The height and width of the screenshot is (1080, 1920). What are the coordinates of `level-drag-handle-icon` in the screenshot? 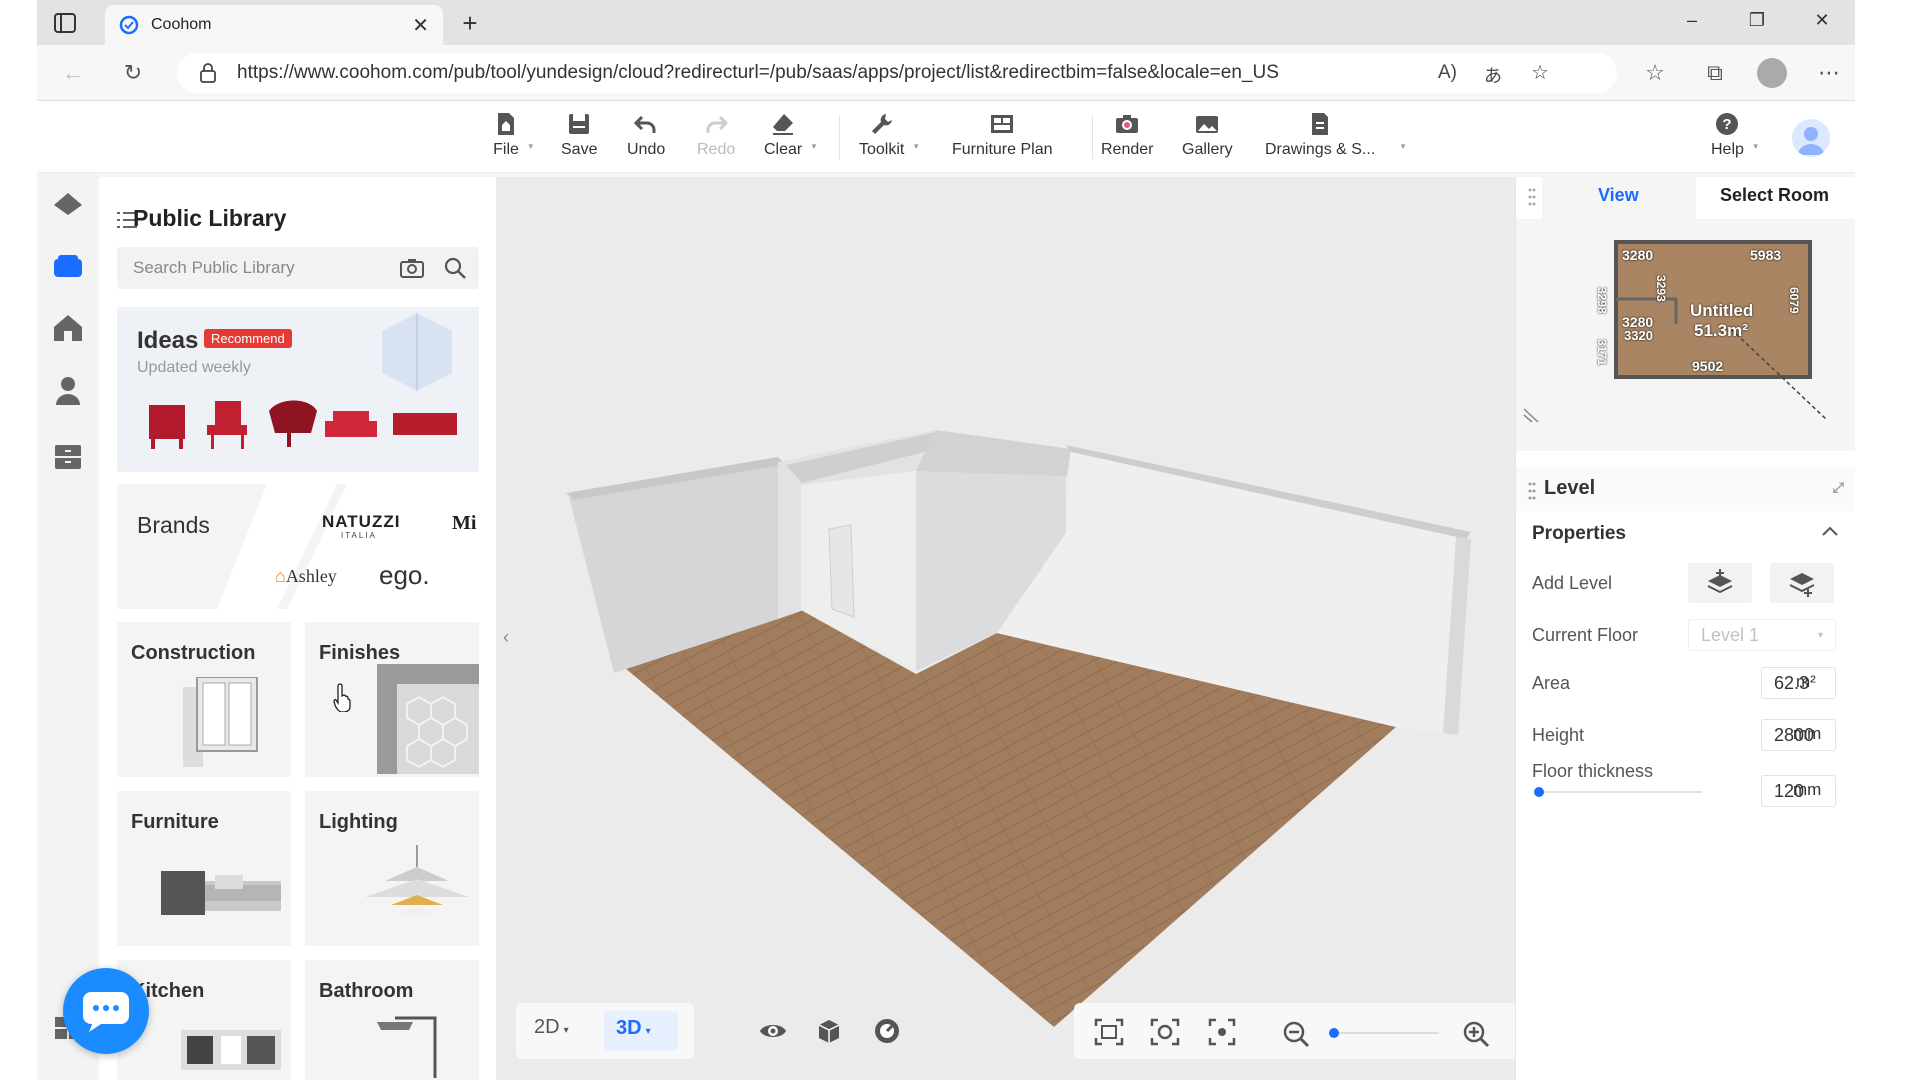 It's located at (1532, 491).